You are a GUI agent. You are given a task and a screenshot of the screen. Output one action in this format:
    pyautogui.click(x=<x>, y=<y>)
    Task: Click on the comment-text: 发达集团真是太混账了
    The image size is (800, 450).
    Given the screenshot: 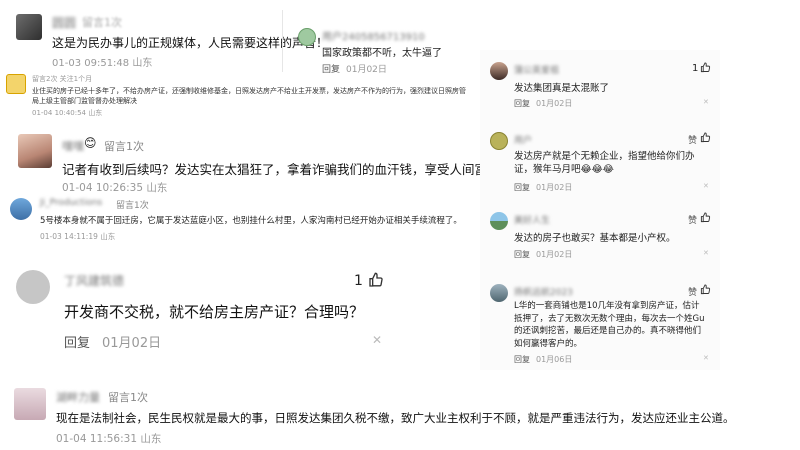 What is the action you would take?
    pyautogui.click(x=562, y=88)
    